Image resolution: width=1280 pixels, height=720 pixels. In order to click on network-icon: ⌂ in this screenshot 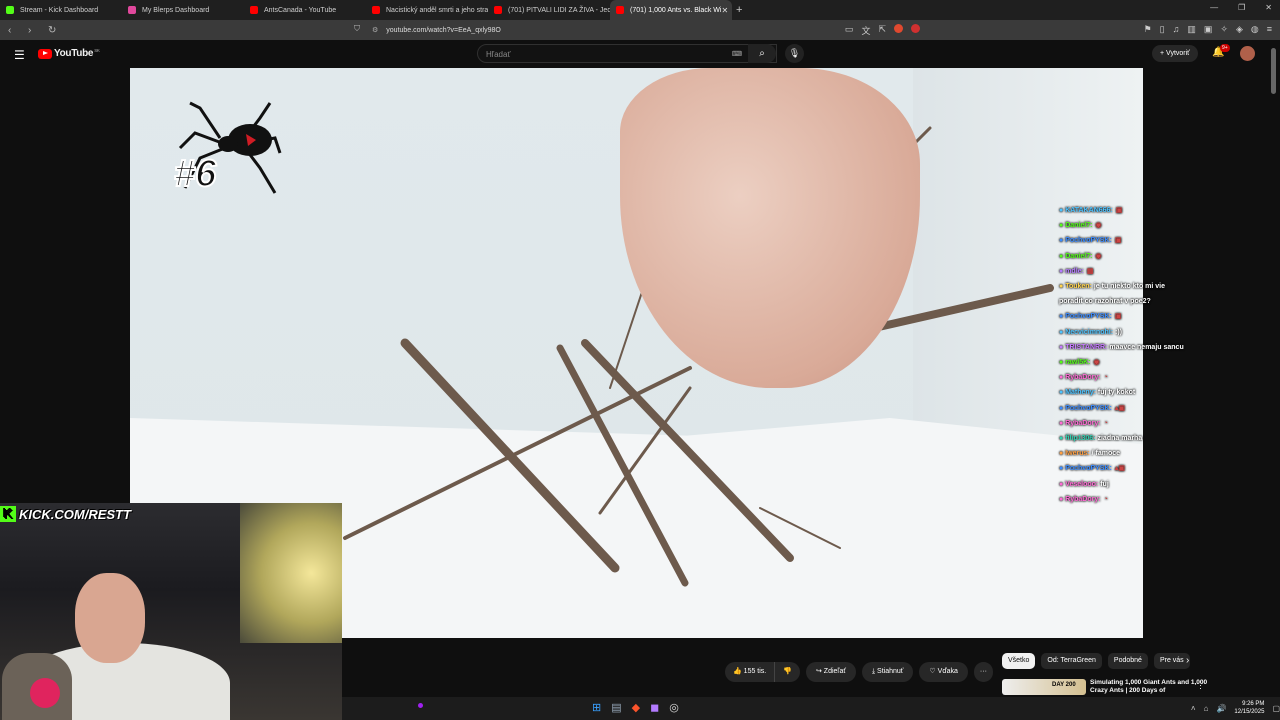, I will do `click(1206, 708)`.